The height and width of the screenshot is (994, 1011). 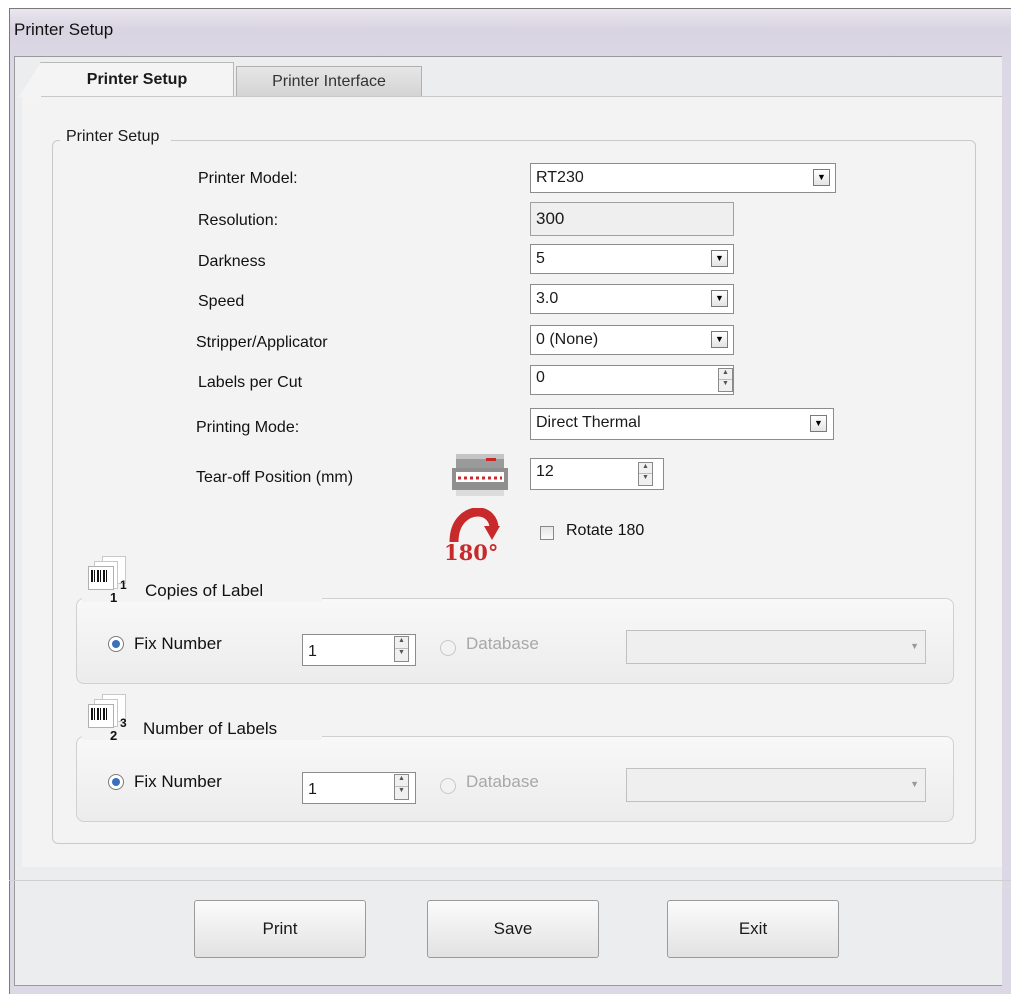 What do you see at coordinates (588, 422) in the screenshot?
I see `printing-mode-value: Direct Thermal` at bounding box center [588, 422].